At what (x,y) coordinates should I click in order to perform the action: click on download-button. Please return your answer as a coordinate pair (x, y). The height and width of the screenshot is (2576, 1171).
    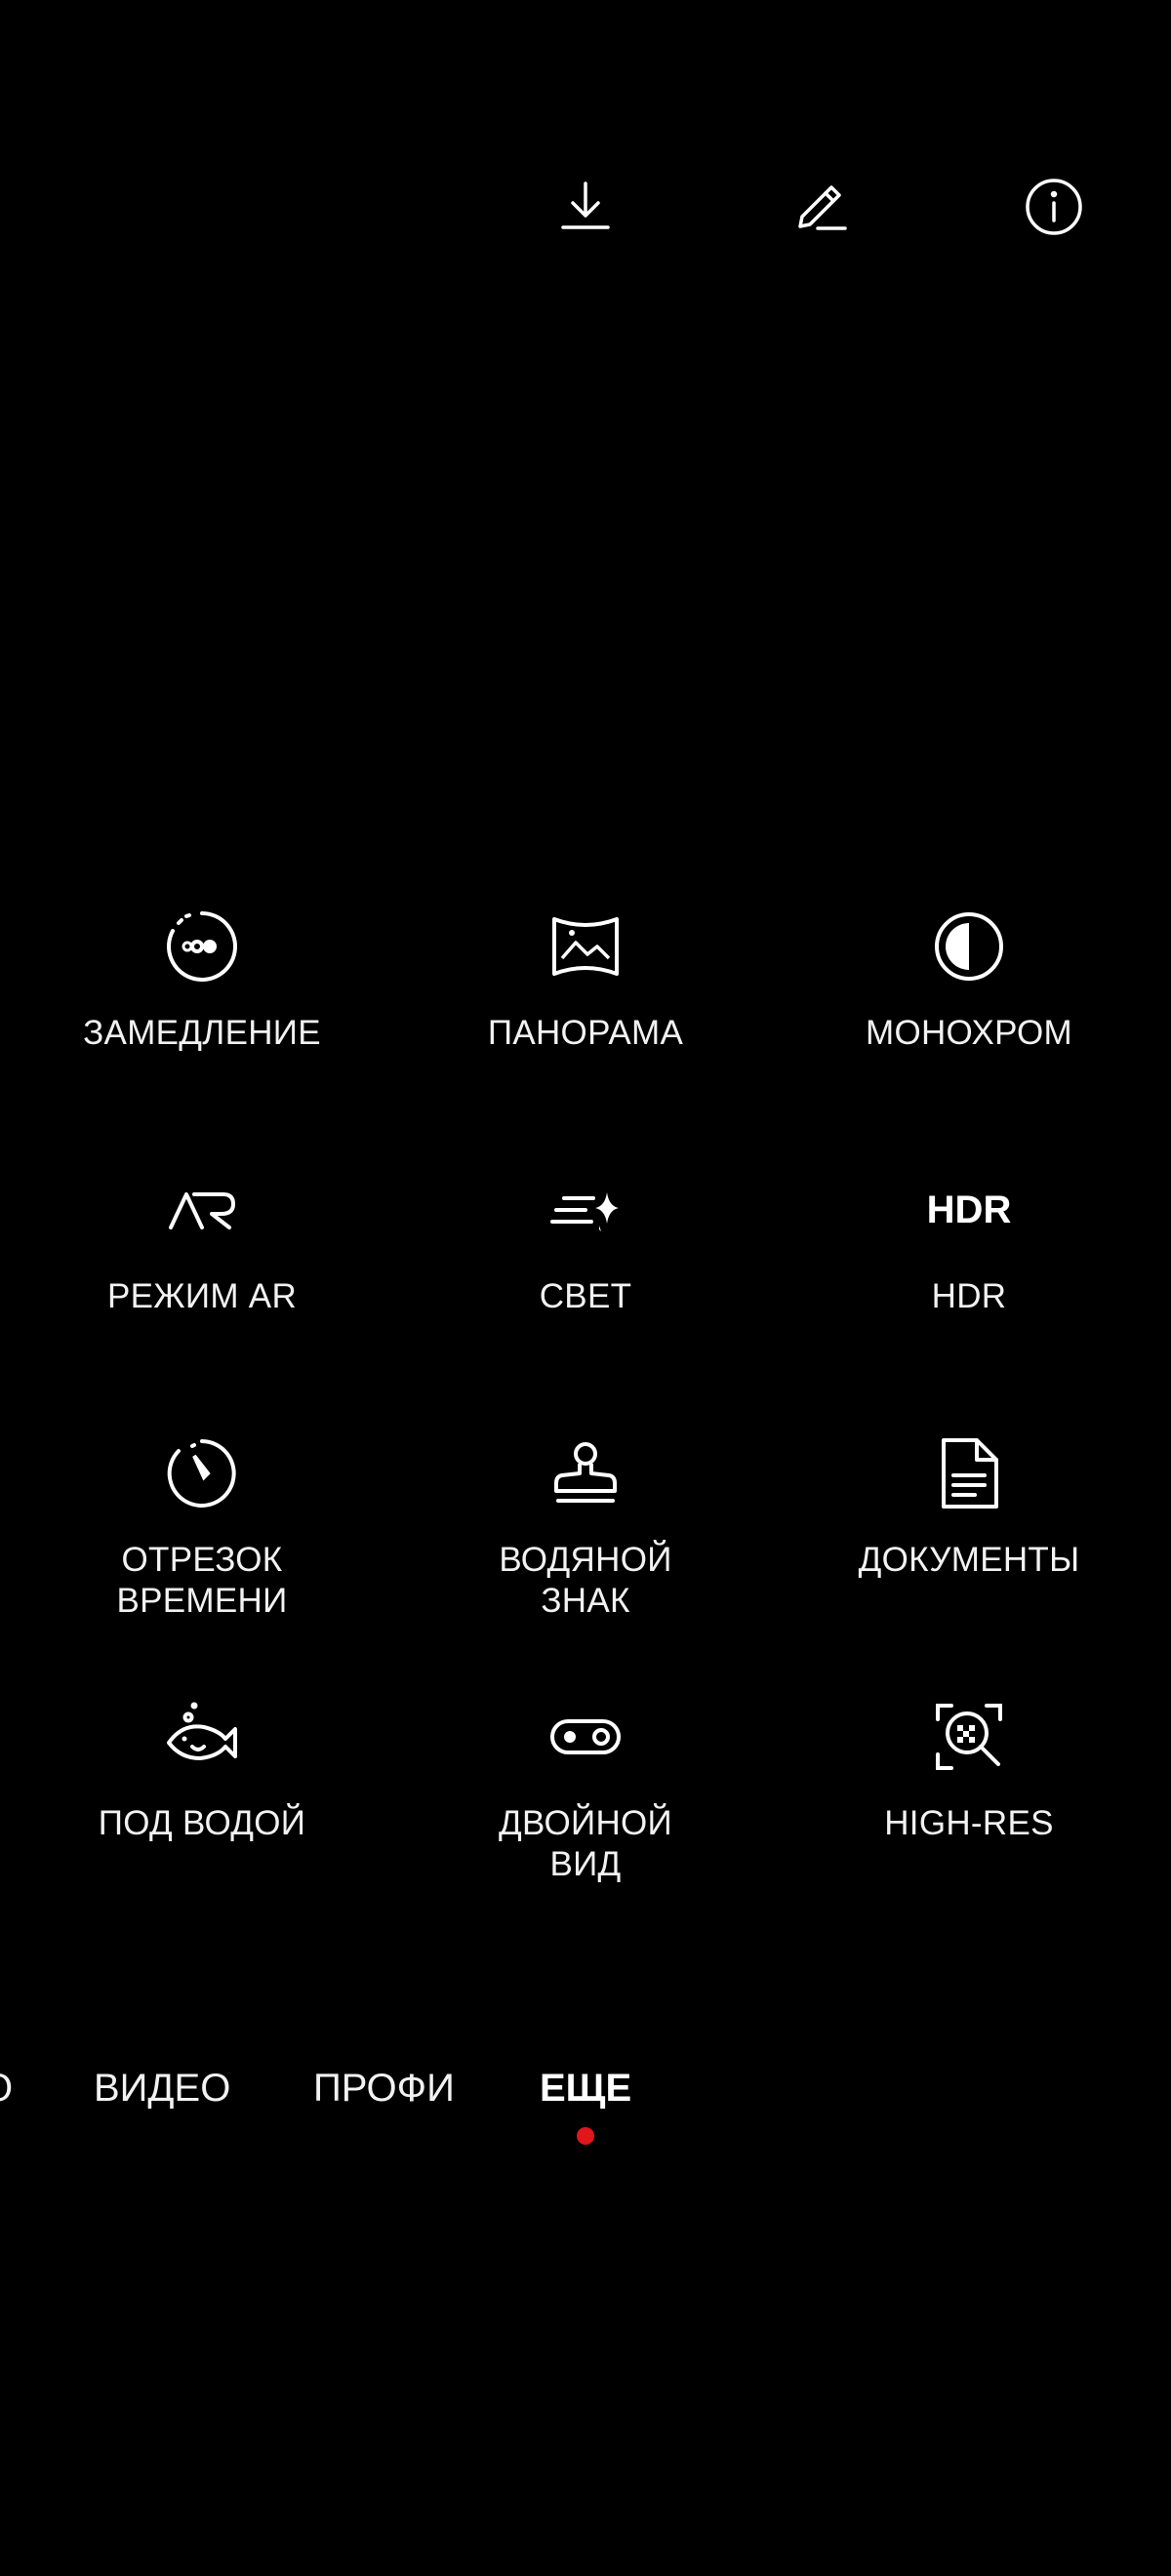
    Looking at the image, I should click on (585, 207).